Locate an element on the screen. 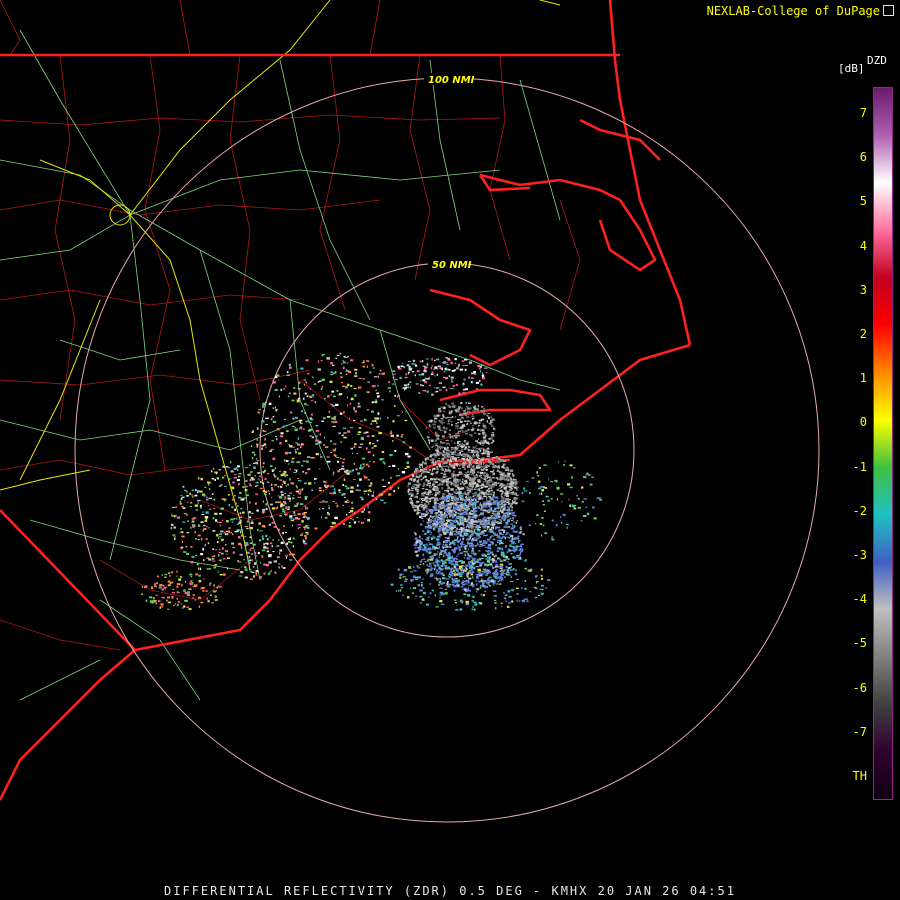  legend-label: -4 is located at coordinates (859, 599).